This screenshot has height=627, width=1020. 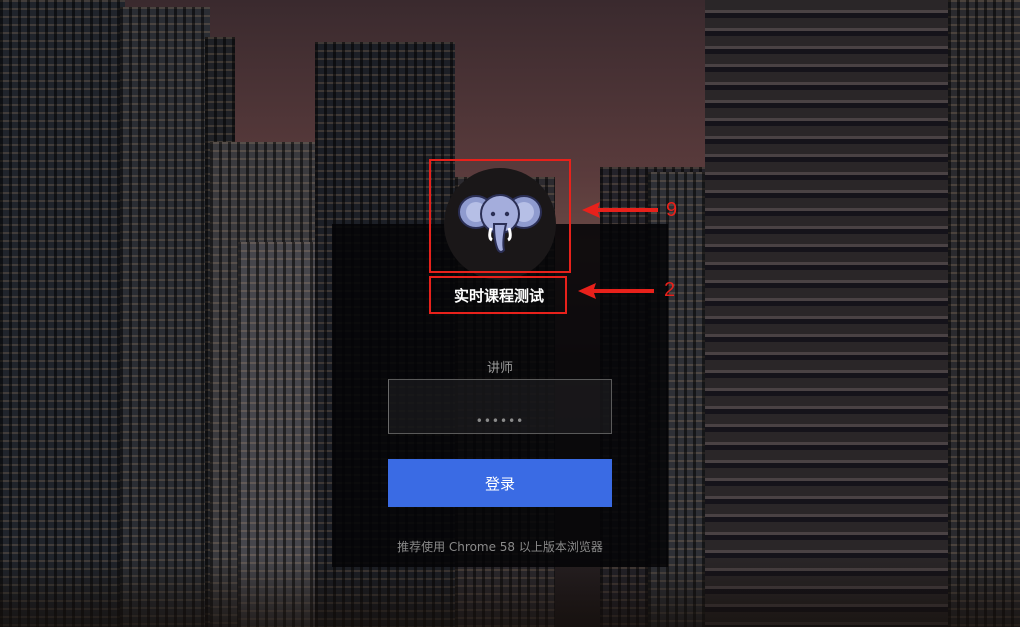 What do you see at coordinates (616, 291) in the screenshot?
I see `annotation-arrow-title` at bounding box center [616, 291].